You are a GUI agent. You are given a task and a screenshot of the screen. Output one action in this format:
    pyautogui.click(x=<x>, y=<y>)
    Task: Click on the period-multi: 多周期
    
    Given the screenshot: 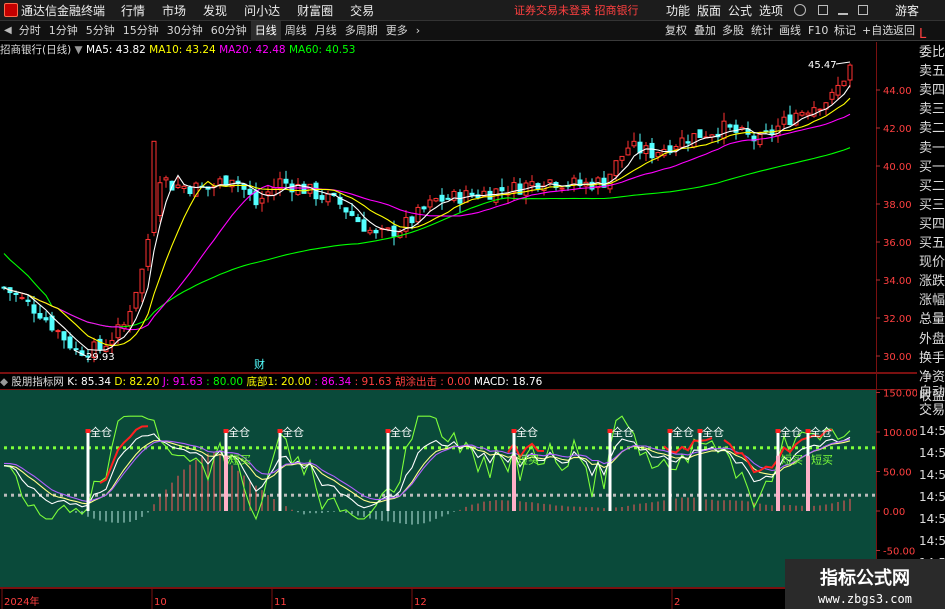 What is the action you would take?
    pyautogui.click(x=361, y=31)
    